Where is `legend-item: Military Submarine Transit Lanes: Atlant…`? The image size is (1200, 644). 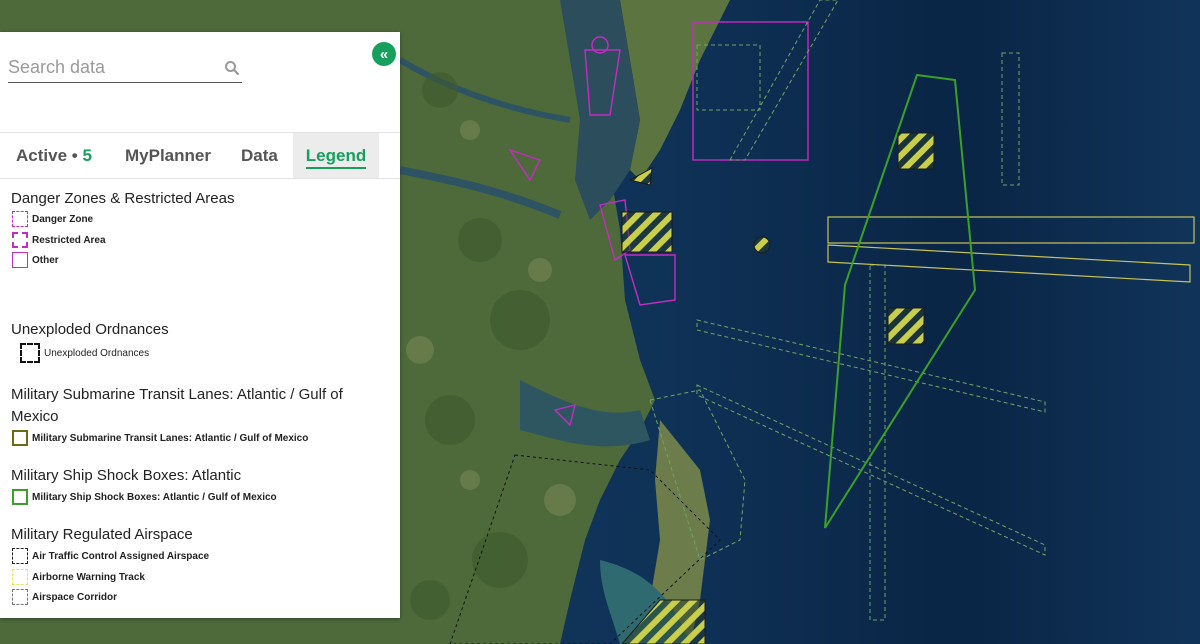
legend-item: Military Submarine Transit Lanes: Atlant… is located at coordinates (160, 438).